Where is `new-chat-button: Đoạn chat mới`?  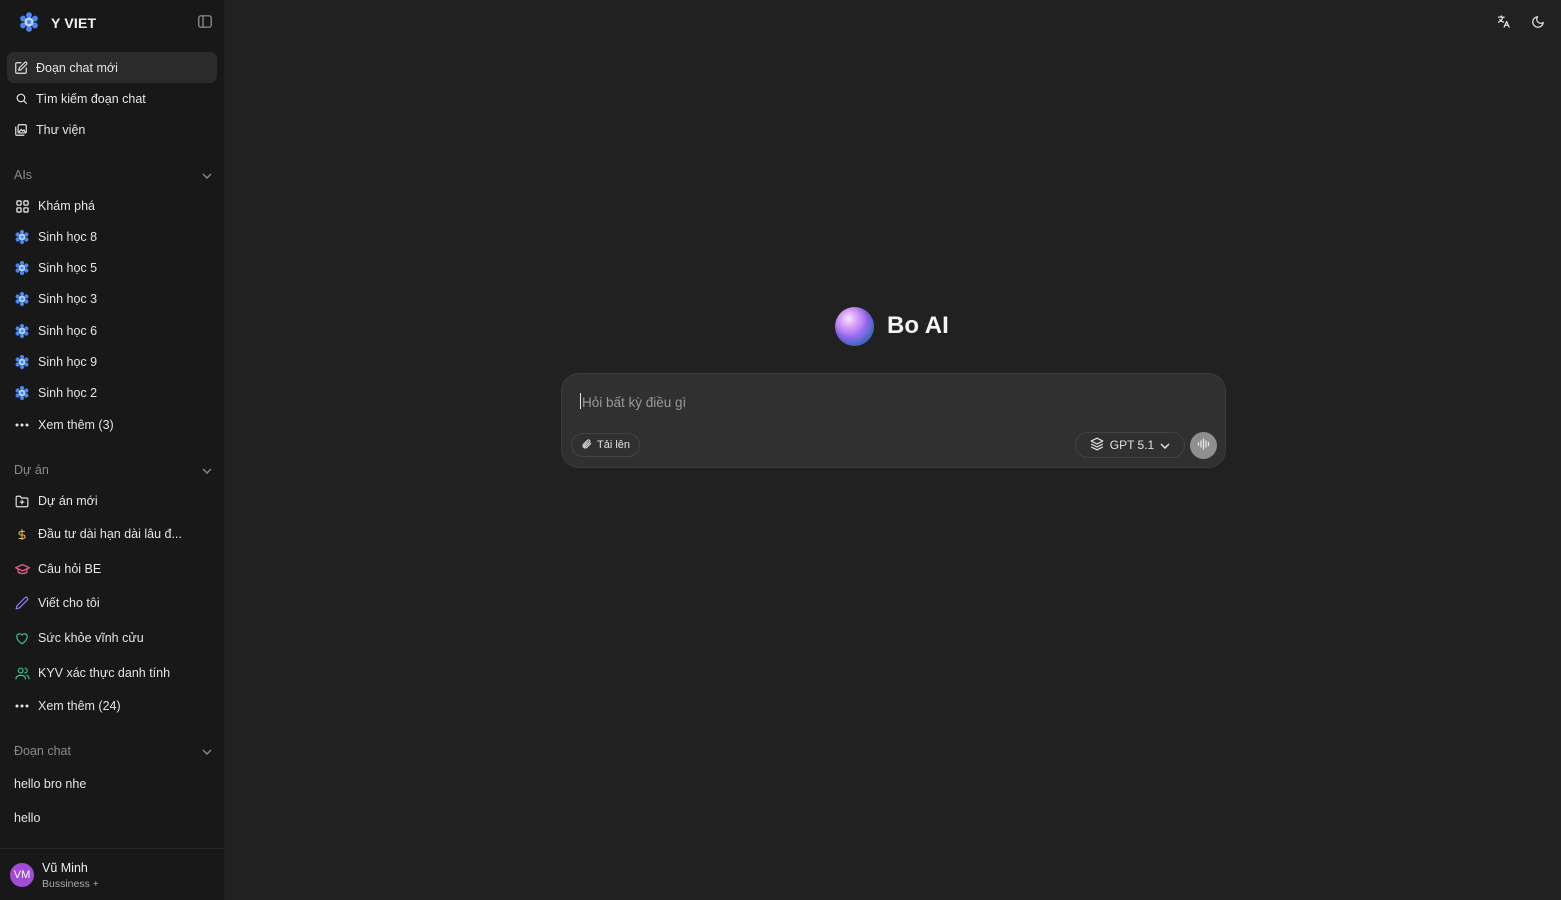
new-chat-button: Đoạn chat mới is located at coordinates (112, 67).